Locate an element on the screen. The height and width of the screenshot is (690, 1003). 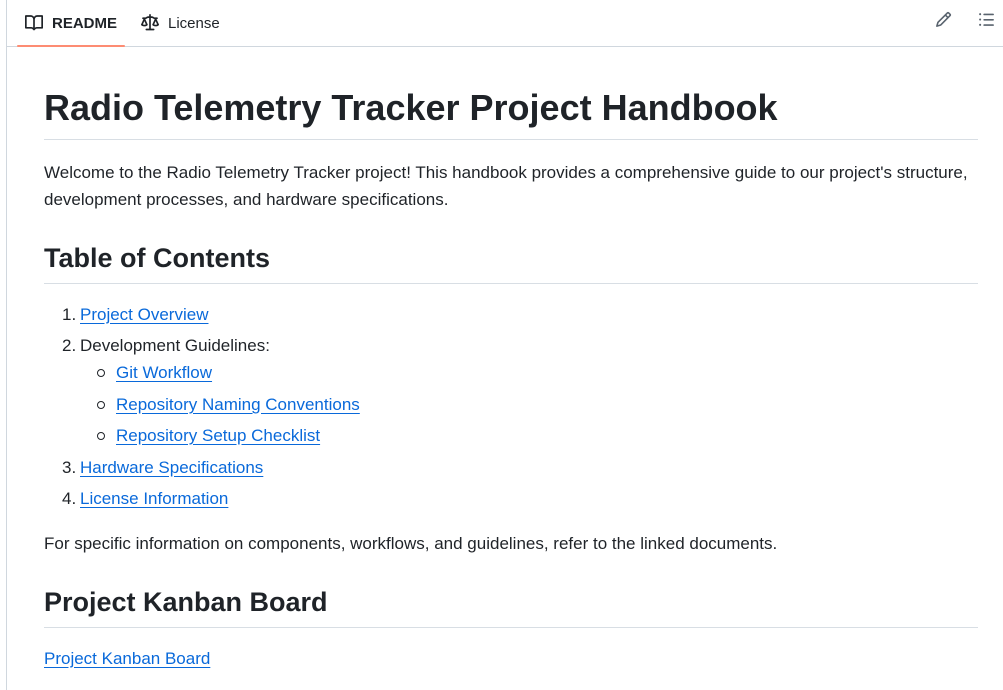
kanban-heading: Project Kanban Board is located at coordinates (511, 606).